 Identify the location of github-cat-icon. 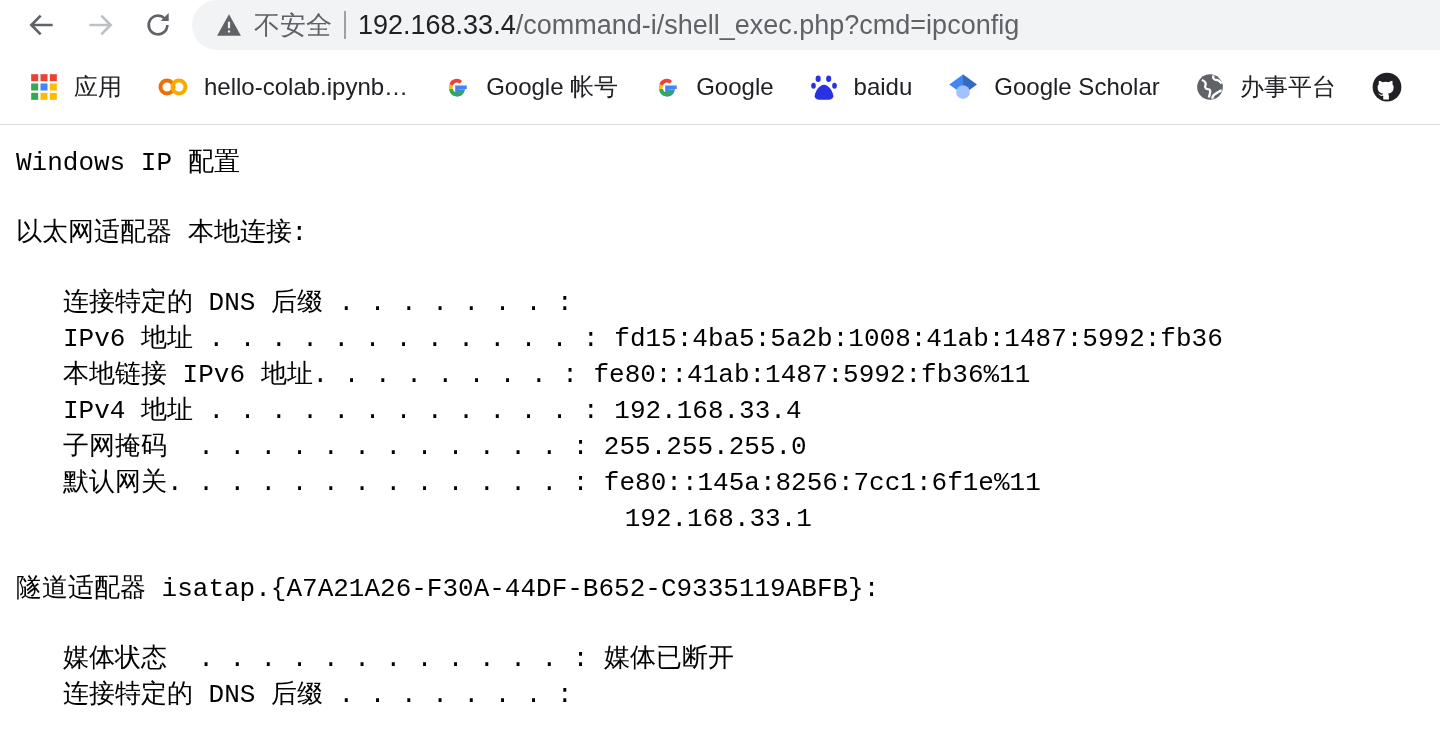
(1386, 87).